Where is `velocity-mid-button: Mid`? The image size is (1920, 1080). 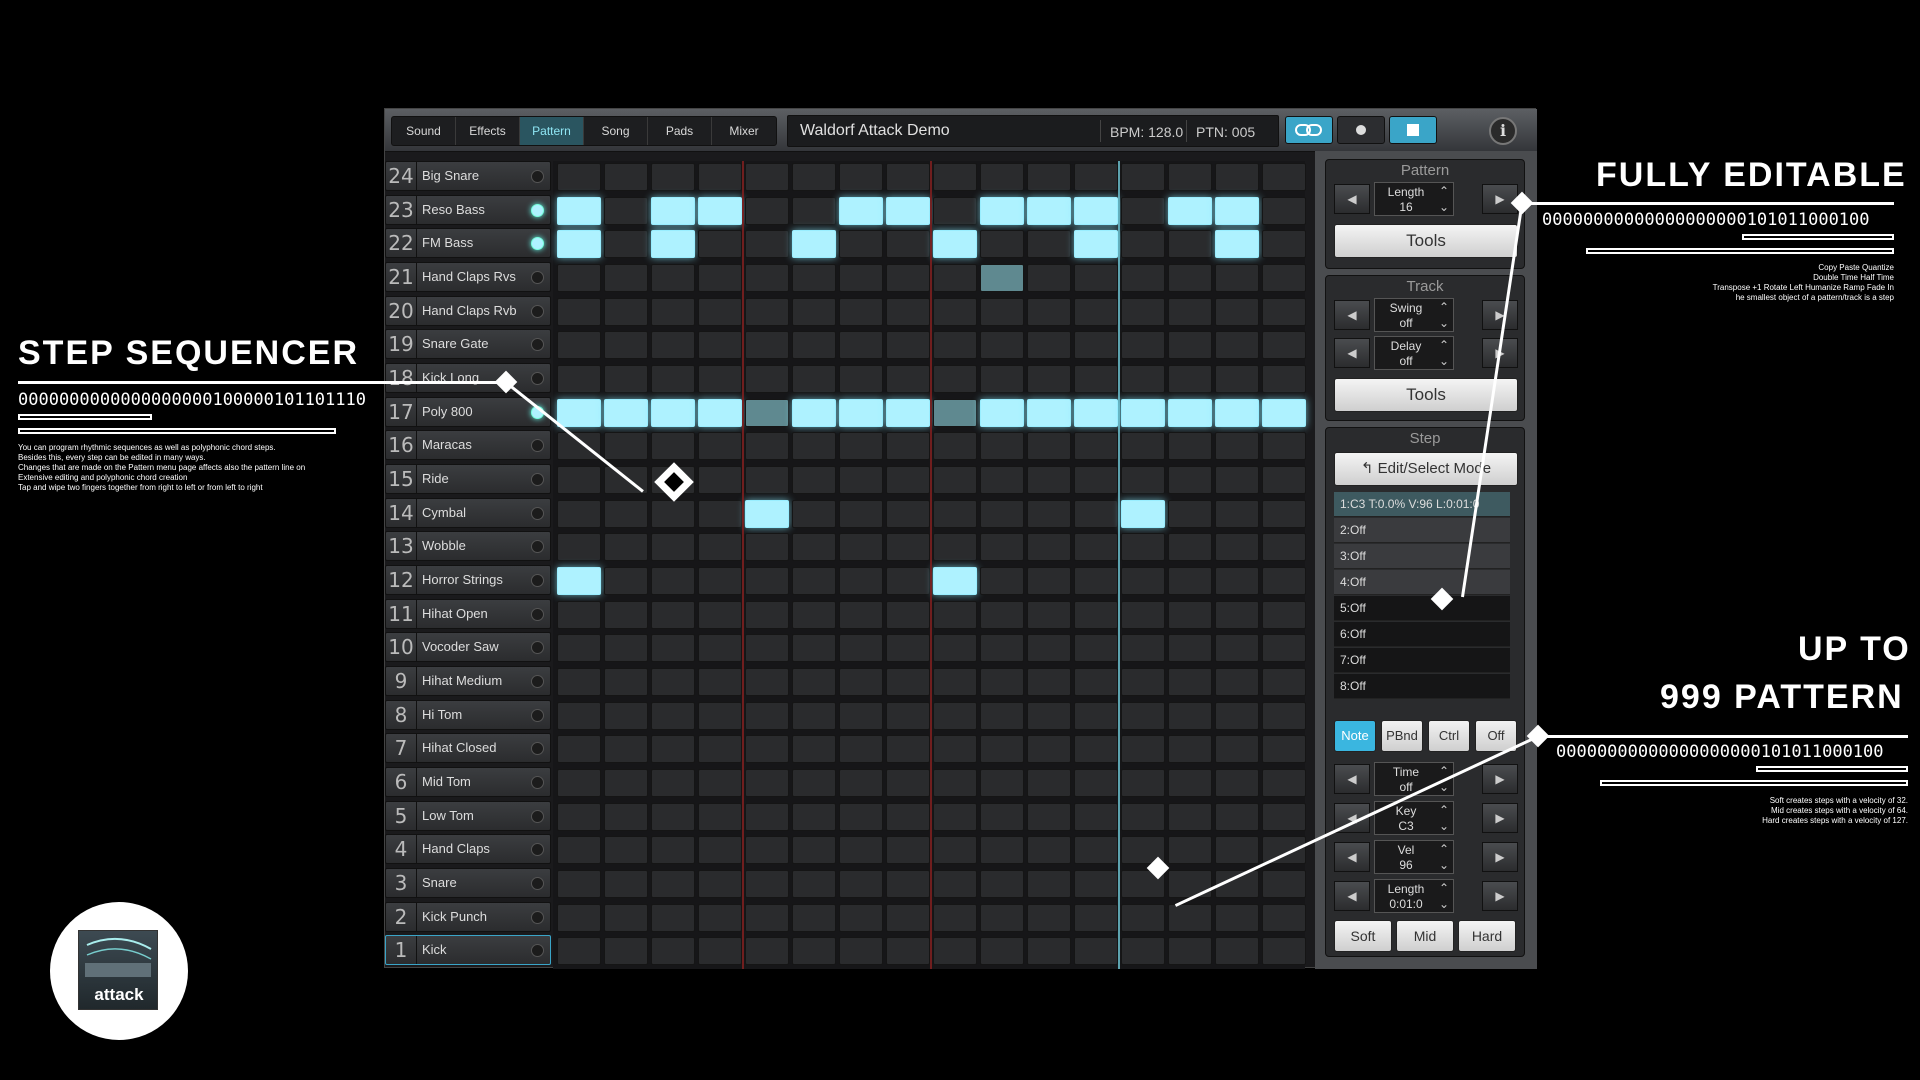 velocity-mid-button: Mid is located at coordinates (1425, 936).